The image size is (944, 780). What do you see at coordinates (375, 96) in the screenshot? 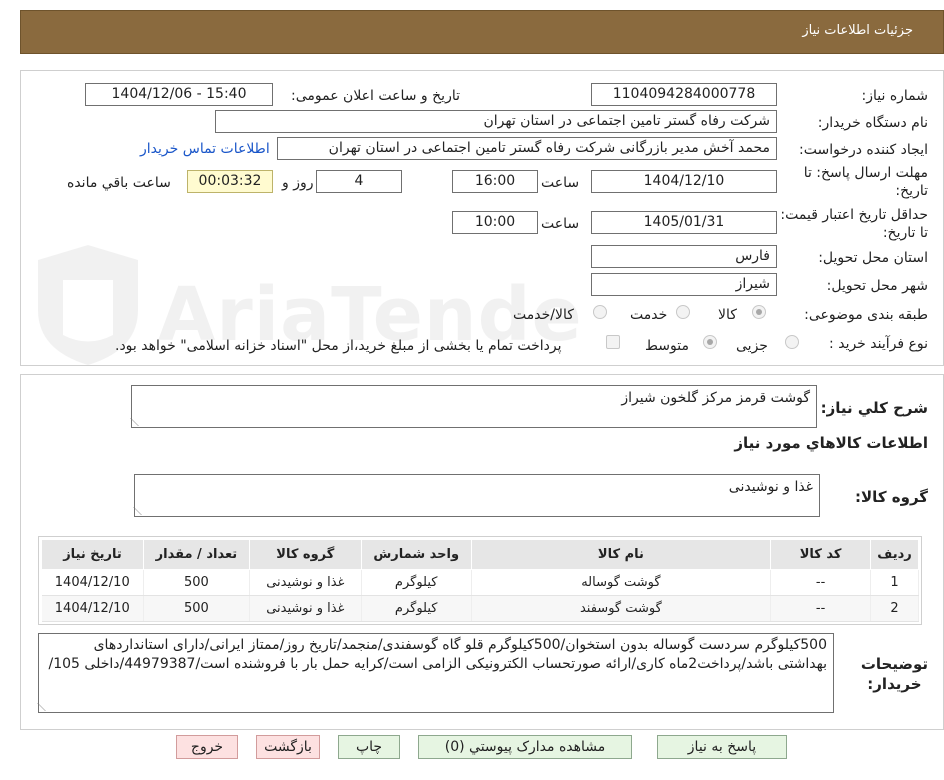
I see `announce-date-label: تاریخ و ساعت اعلان عمومی:` at bounding box center [375, 96].